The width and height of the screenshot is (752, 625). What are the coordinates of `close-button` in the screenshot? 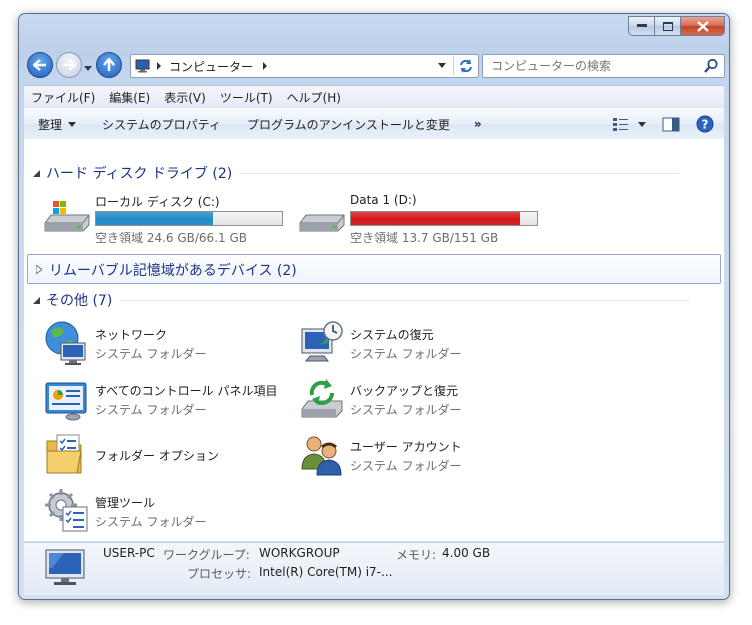 It's located at (702, 26).